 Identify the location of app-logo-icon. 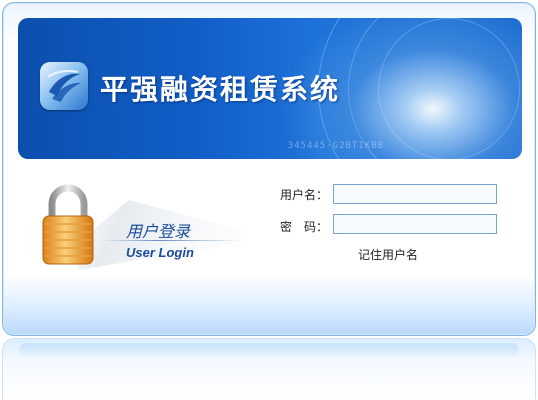
(64, 86).